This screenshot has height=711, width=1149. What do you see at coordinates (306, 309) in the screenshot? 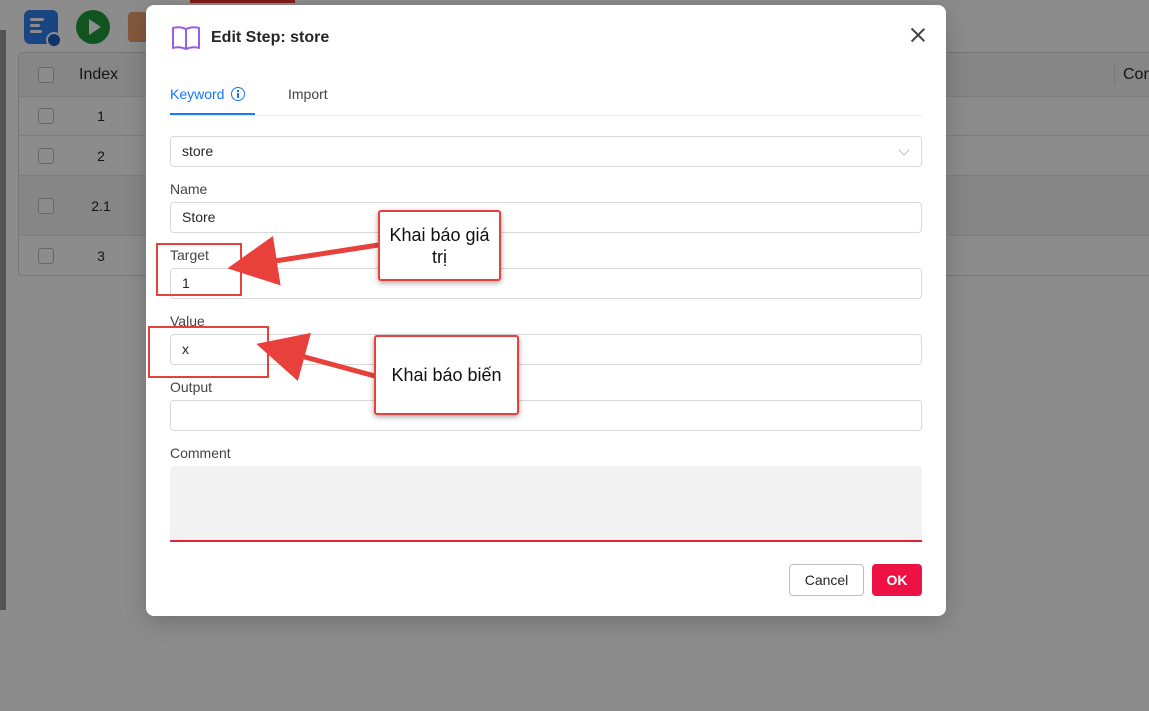
I see `annotation-arrows` at bounding box center [306, 309].